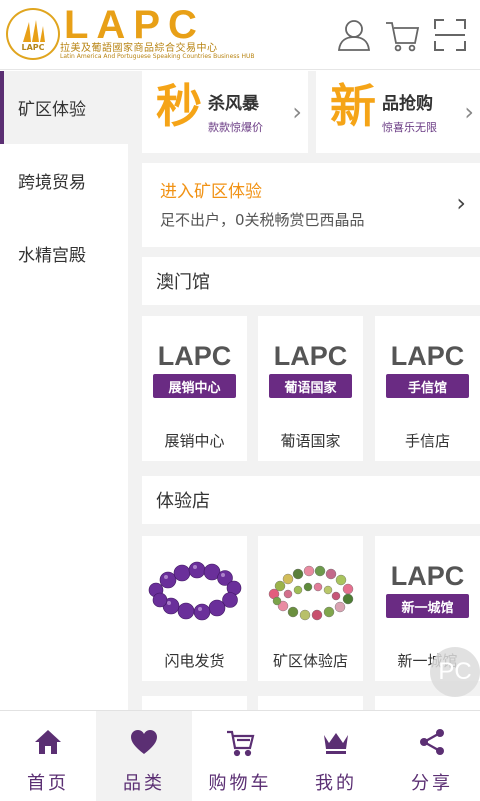 This screenshot has height=801, width=480. I want to click on tab-cart: 购物车, so click(240, 756).